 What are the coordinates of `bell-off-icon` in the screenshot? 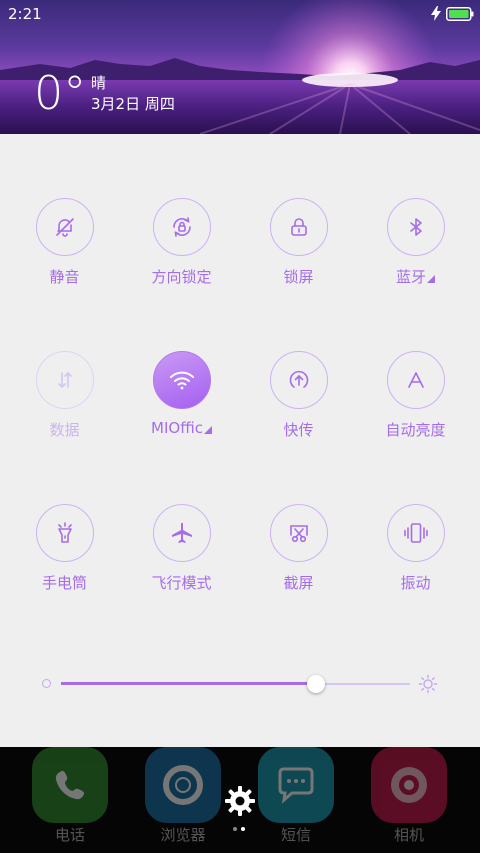 It's located at (64, 227).